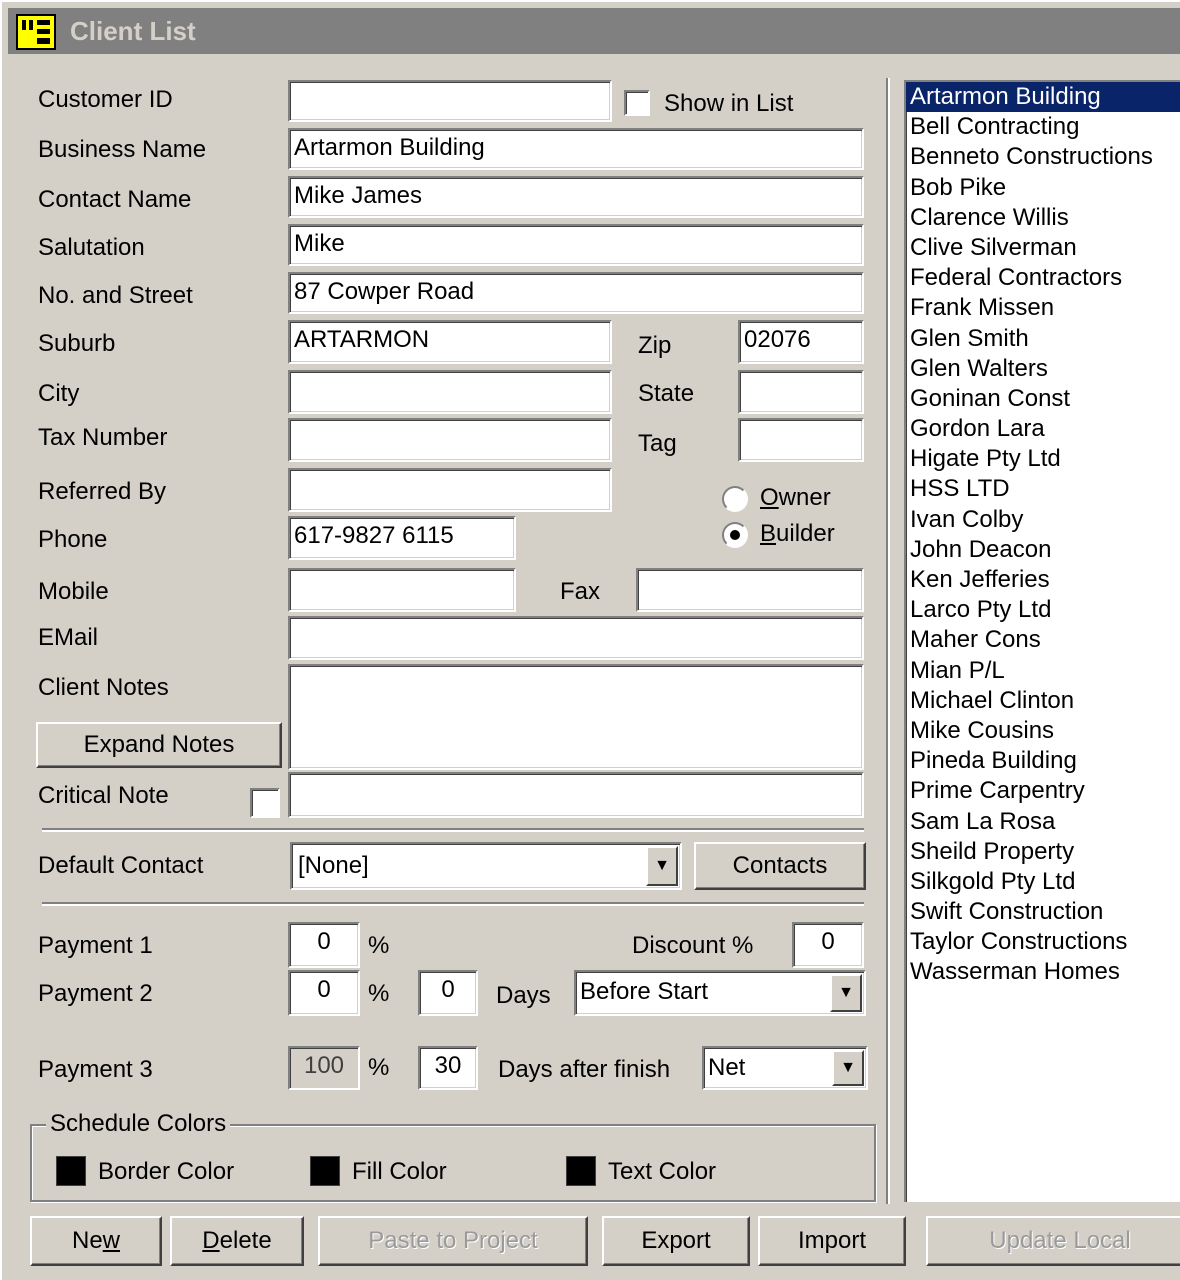 The width and height of the screenshot is (1180, 1280). Describe the element at coordinates (450, 101) in the screenshot. I see `customer-id-input` at that location.